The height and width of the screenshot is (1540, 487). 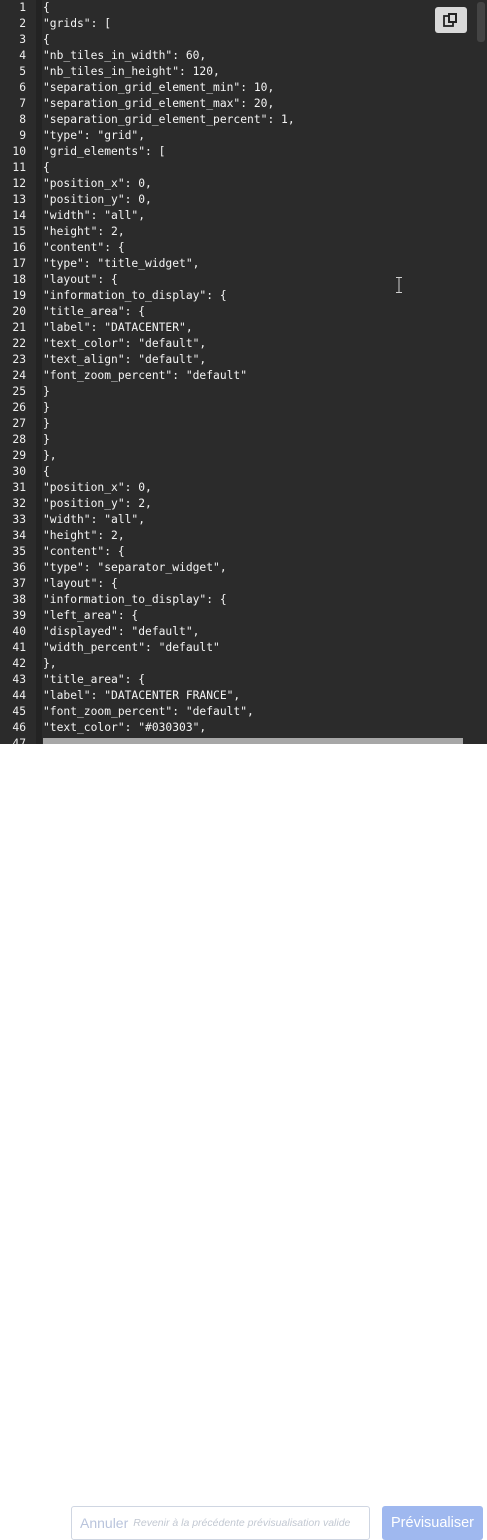 What do you see at coordinates (118, 328) in the screenshot?
I see `code-text: "label": "DATACENTER",` at bounding box center [118, 328].